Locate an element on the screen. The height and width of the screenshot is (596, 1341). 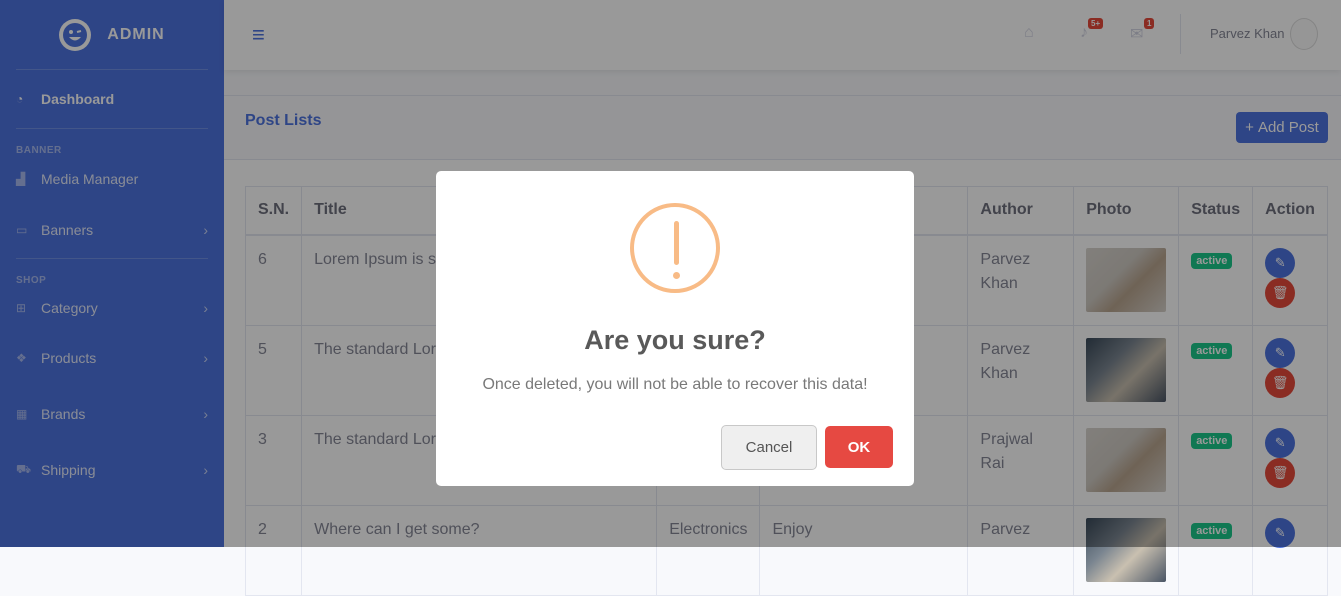
warning-icon is located at coordinates (675, 248).